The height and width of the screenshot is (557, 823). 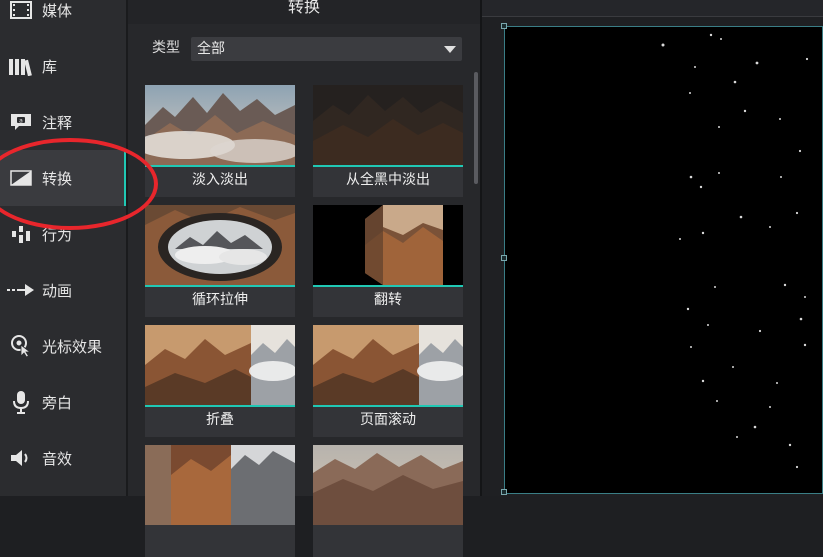 What do you see at coordinates (220, 420) in the screenshot?
I see `transition-label: 折叠` at bounding box center [220, 420].